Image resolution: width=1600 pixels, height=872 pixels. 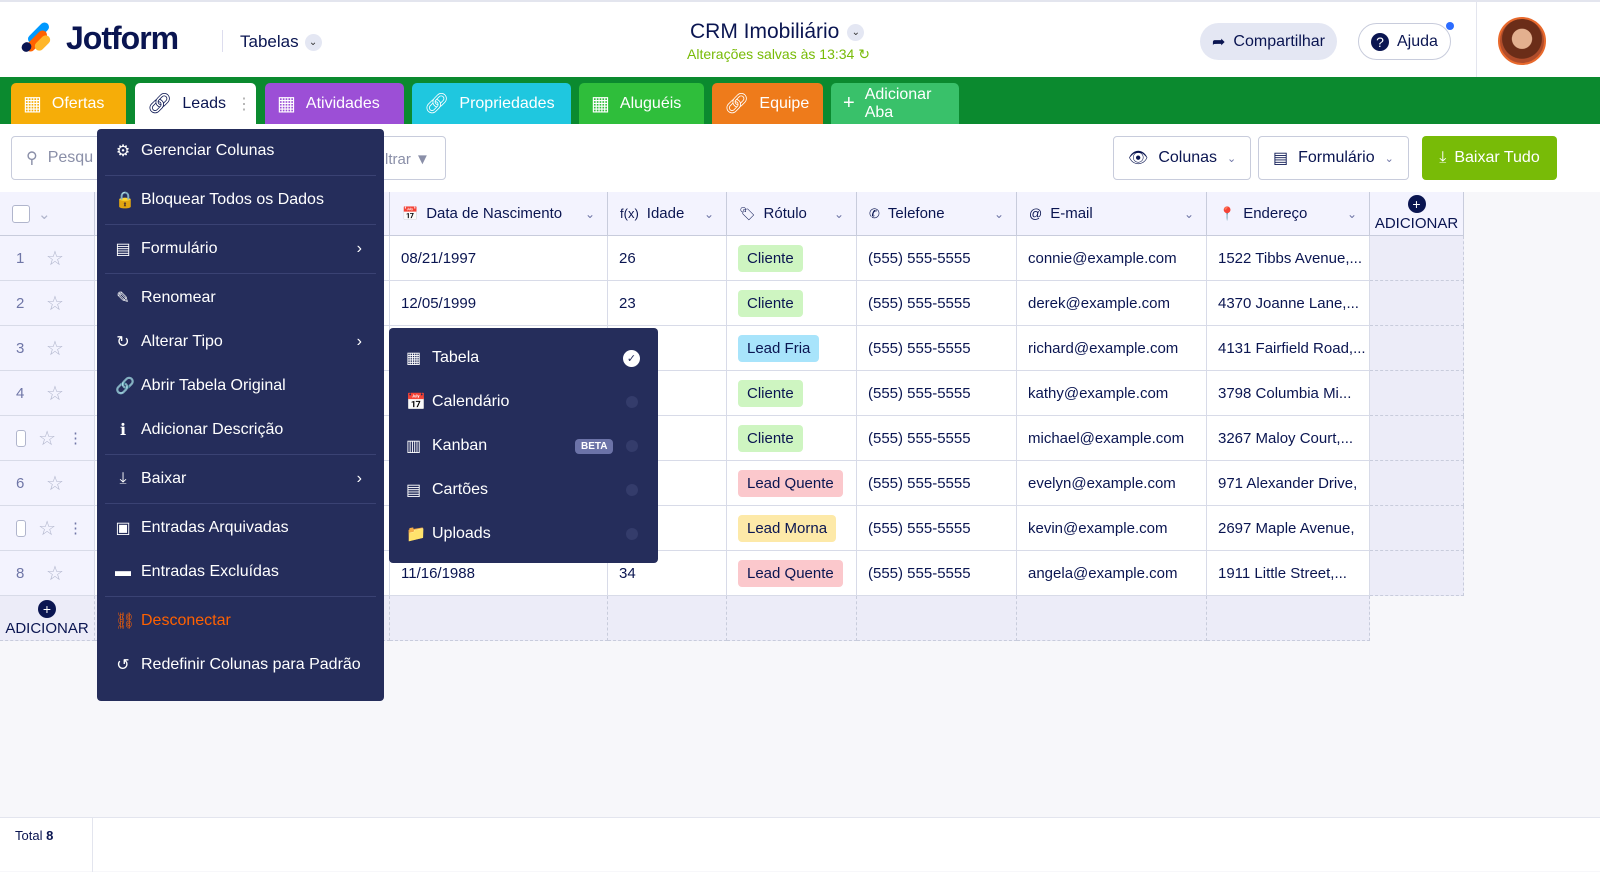 I want to click on share-button: ➦ Compartilhar, so click(x=1268, y=41).